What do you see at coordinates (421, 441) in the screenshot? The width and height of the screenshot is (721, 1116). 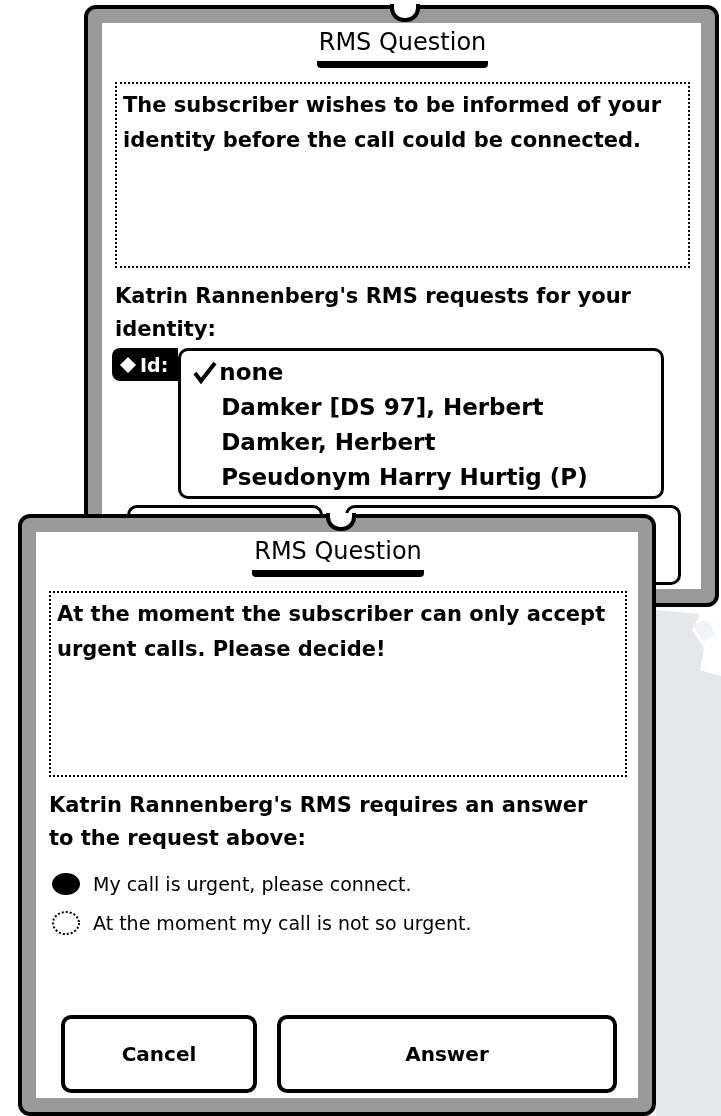 I see `list-option: Damker, Herbert` at bounding box center [421, 441].